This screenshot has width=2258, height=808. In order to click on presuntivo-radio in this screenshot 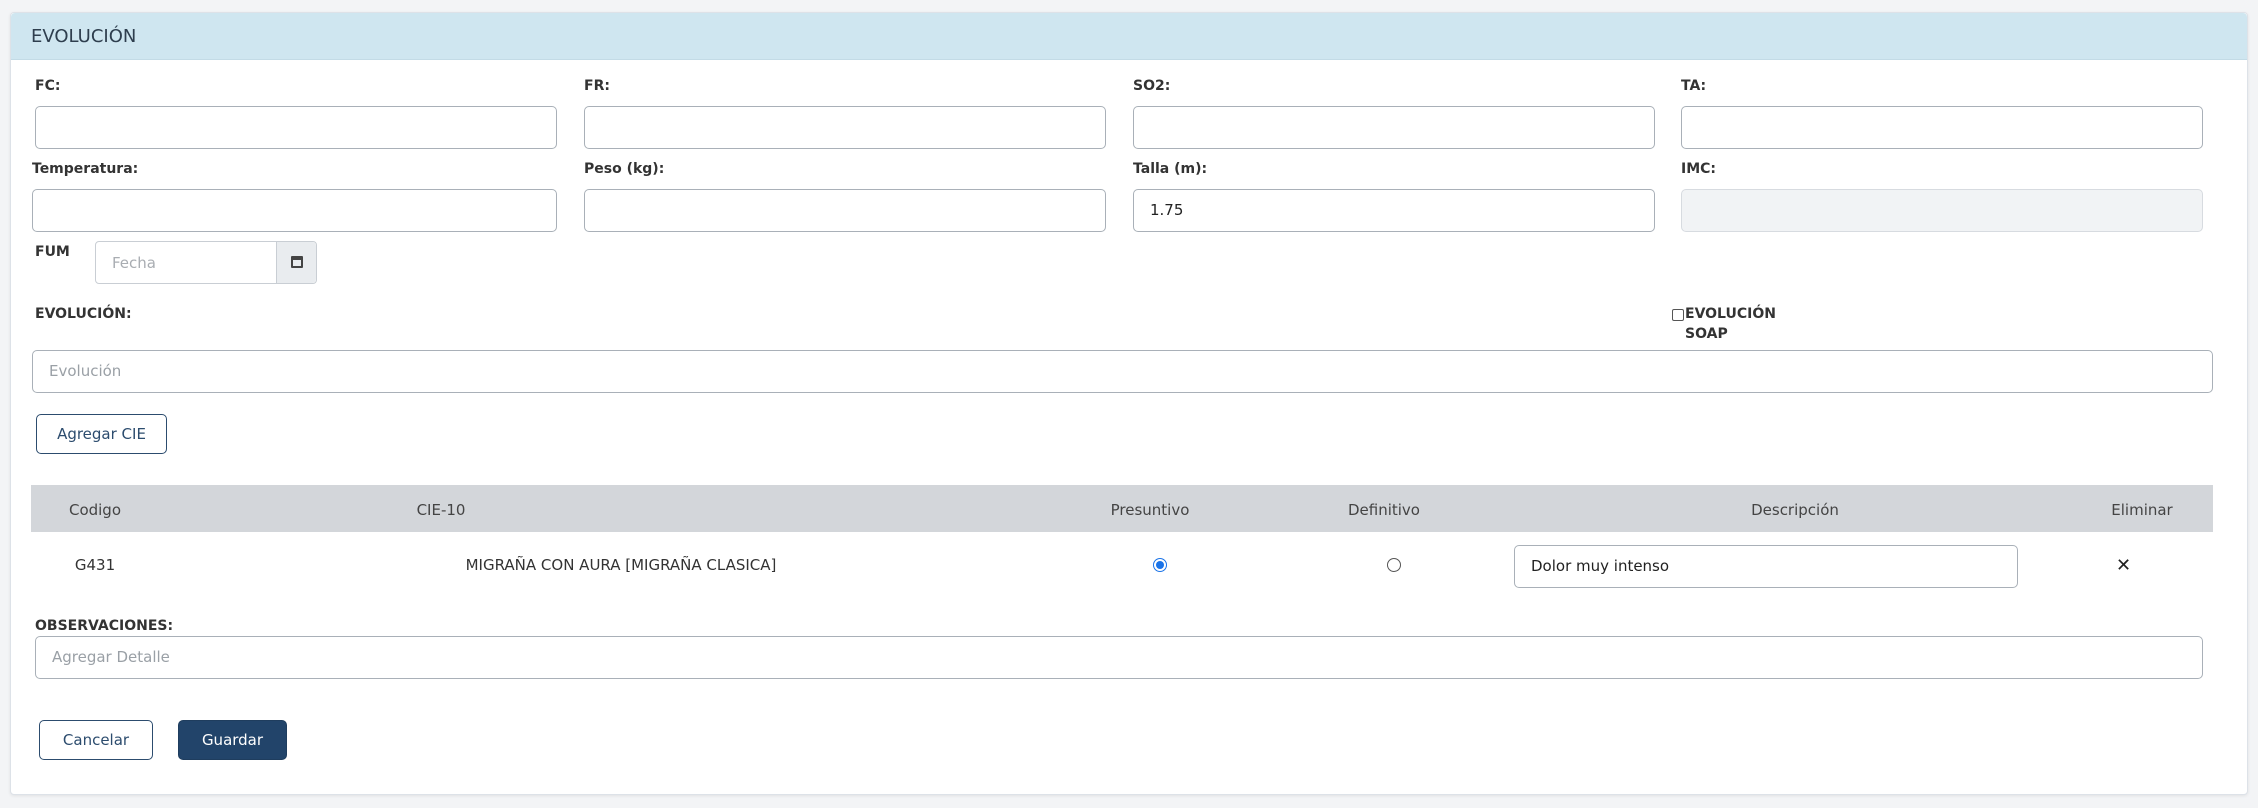, I will do `click(1160, 565)`.